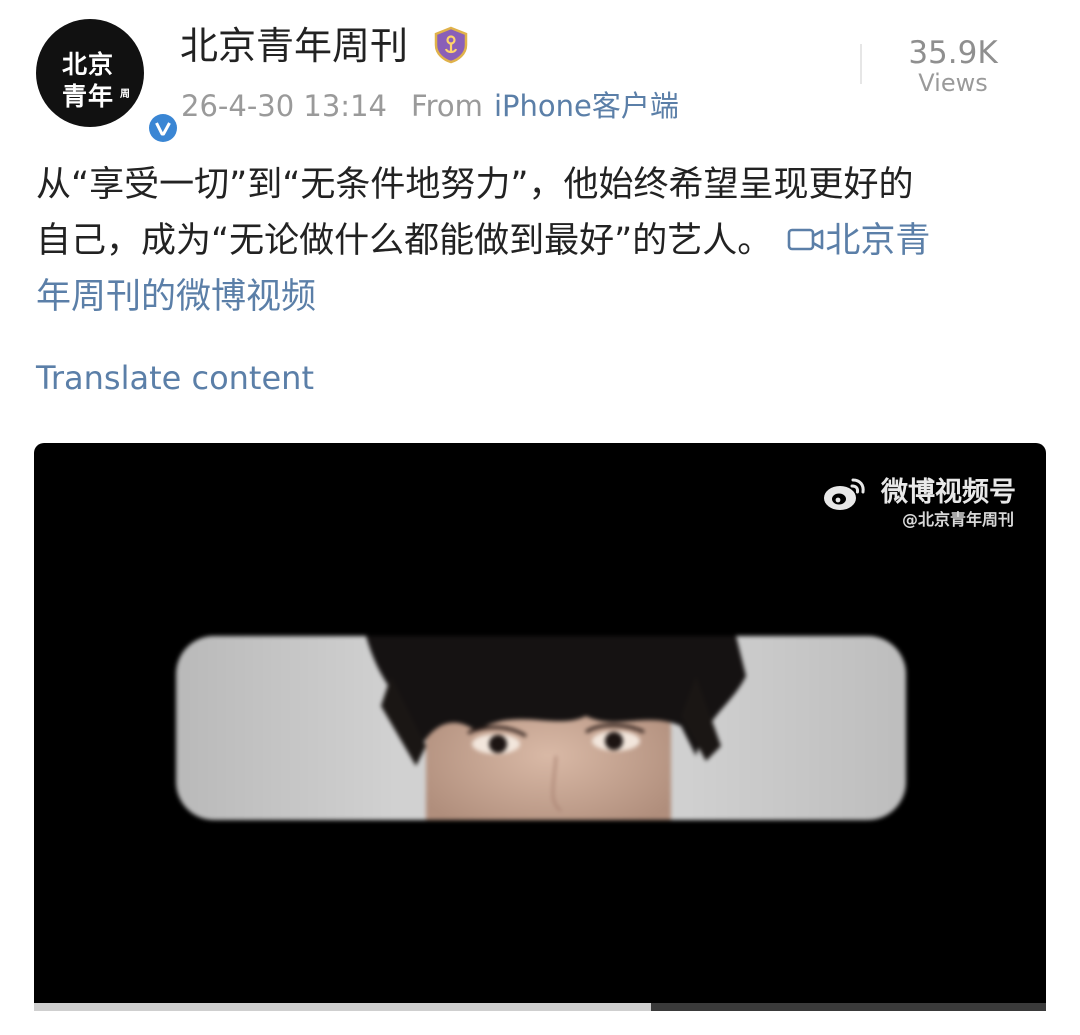 This screenshot has width=1080, height=1035. Describe the element at coordinates (540, 297) in the screenshot. I see `post-text-line-3: 年周刊的微博视频` at that location.